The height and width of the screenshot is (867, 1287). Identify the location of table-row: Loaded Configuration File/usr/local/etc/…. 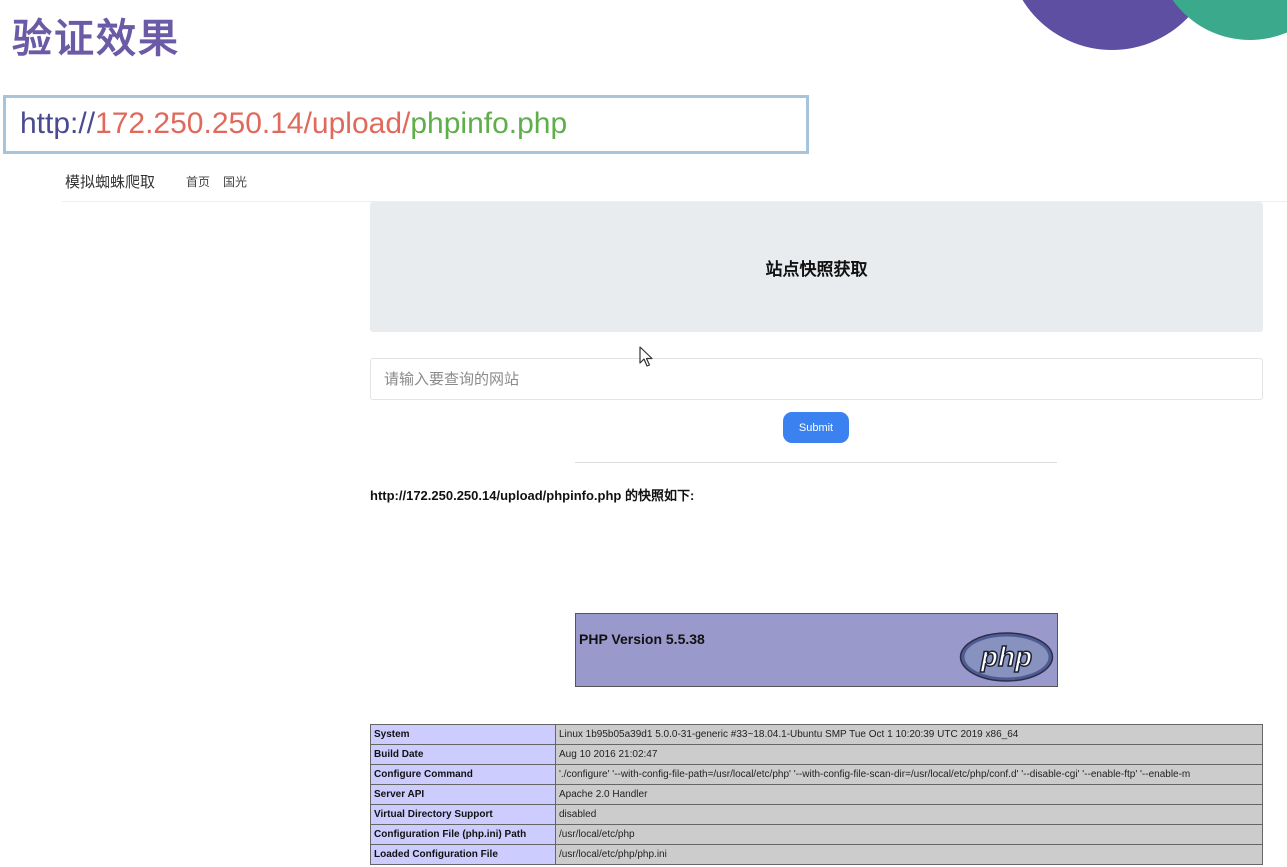
(816, 854).